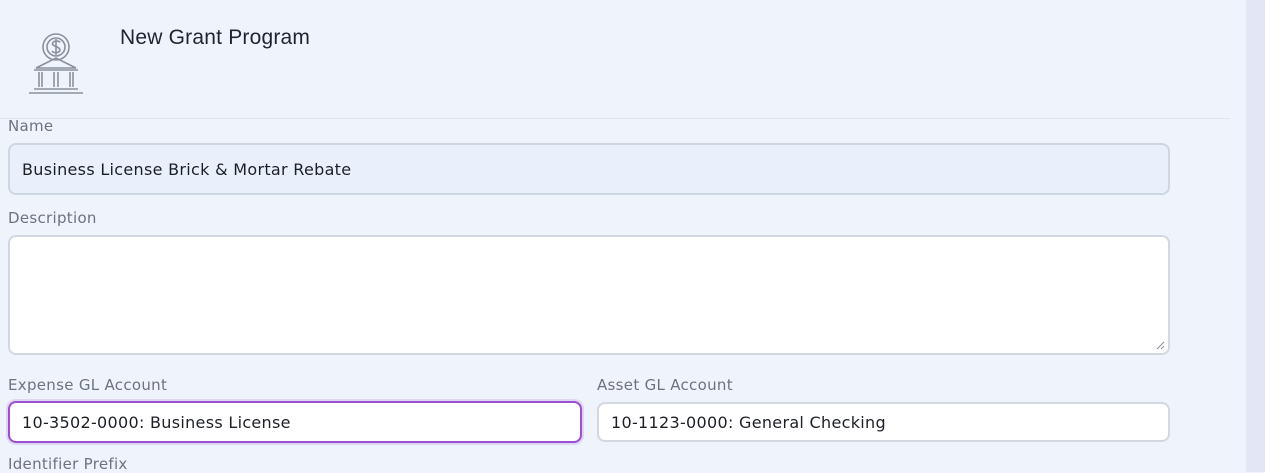 The image size is (1265, 473). I want to click on asset-gl-account-input: 10-1123-0000: General Checking, so click(883, 422).